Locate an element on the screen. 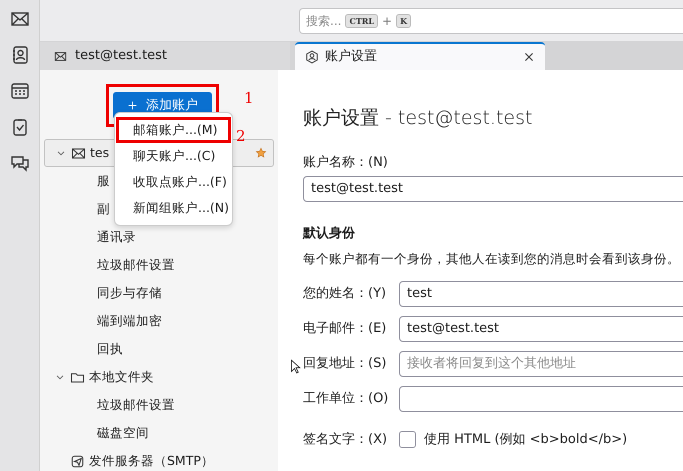 The width and height of the screenshot is (683, 471). page-title: 账户设置 - test@test.test is located at coordinates (418, 118).